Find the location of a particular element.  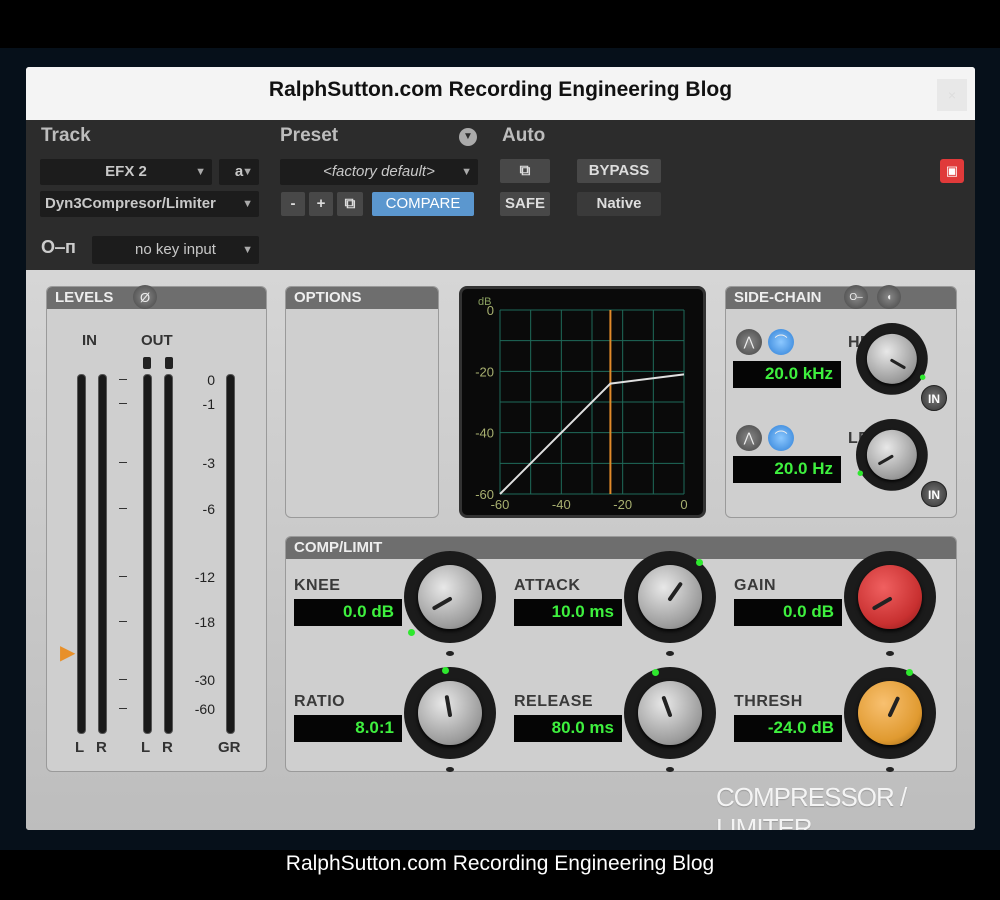

plugin-selector: Dyn3Compresor/Limiter ▼ is located at coordinates (149, 204).